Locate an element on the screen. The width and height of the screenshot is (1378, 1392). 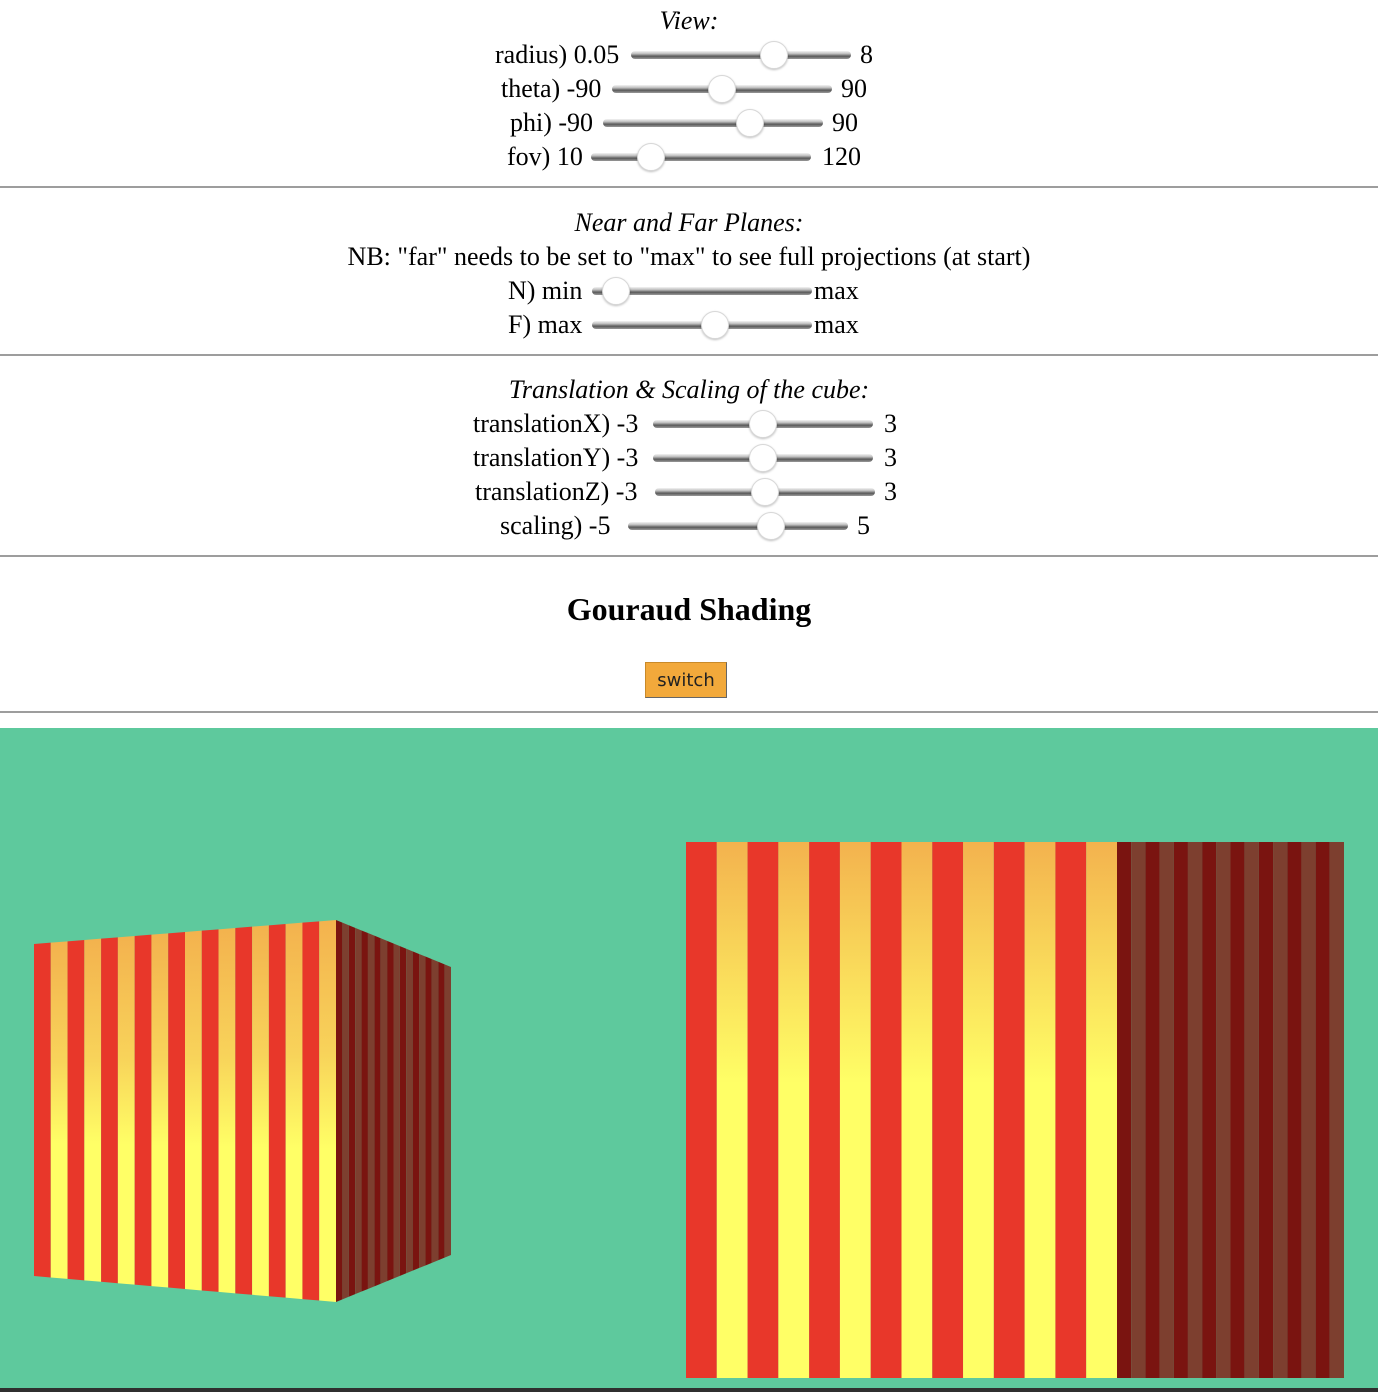
canvas-bottom-edge is located at coordinates (689, 1390).